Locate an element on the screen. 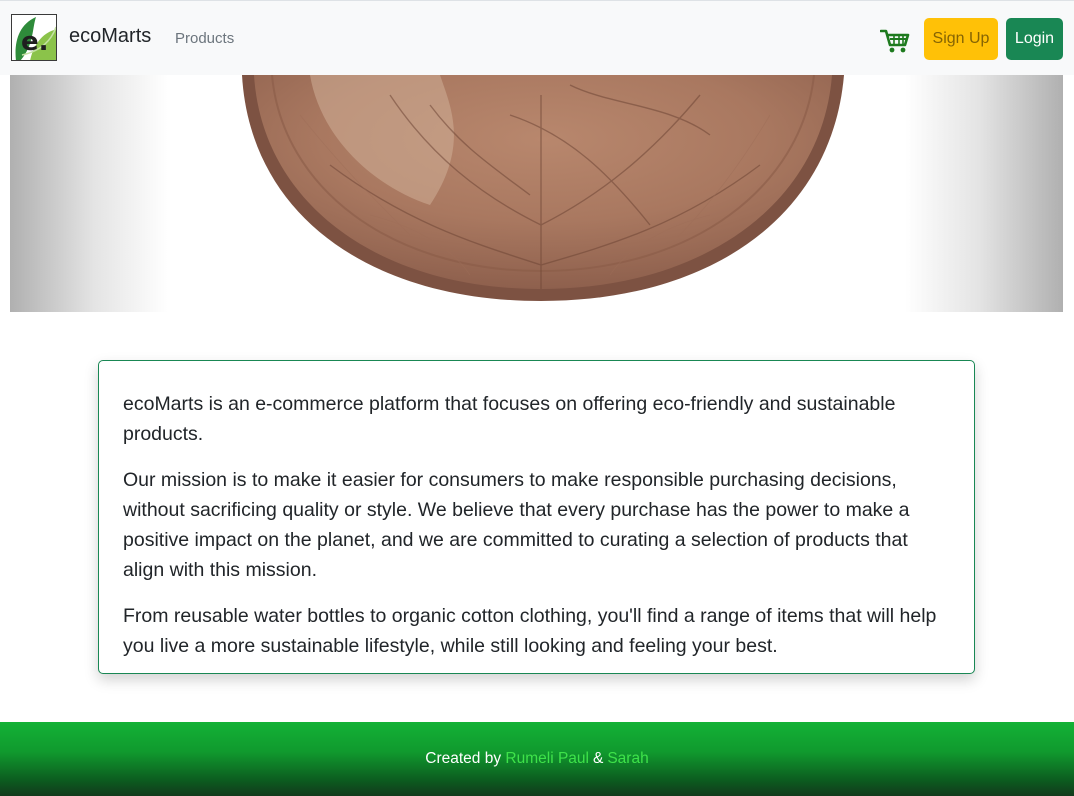 The width and height of the screenshot is (1074, 796). logo: e. is located at coordinates (34, 37).